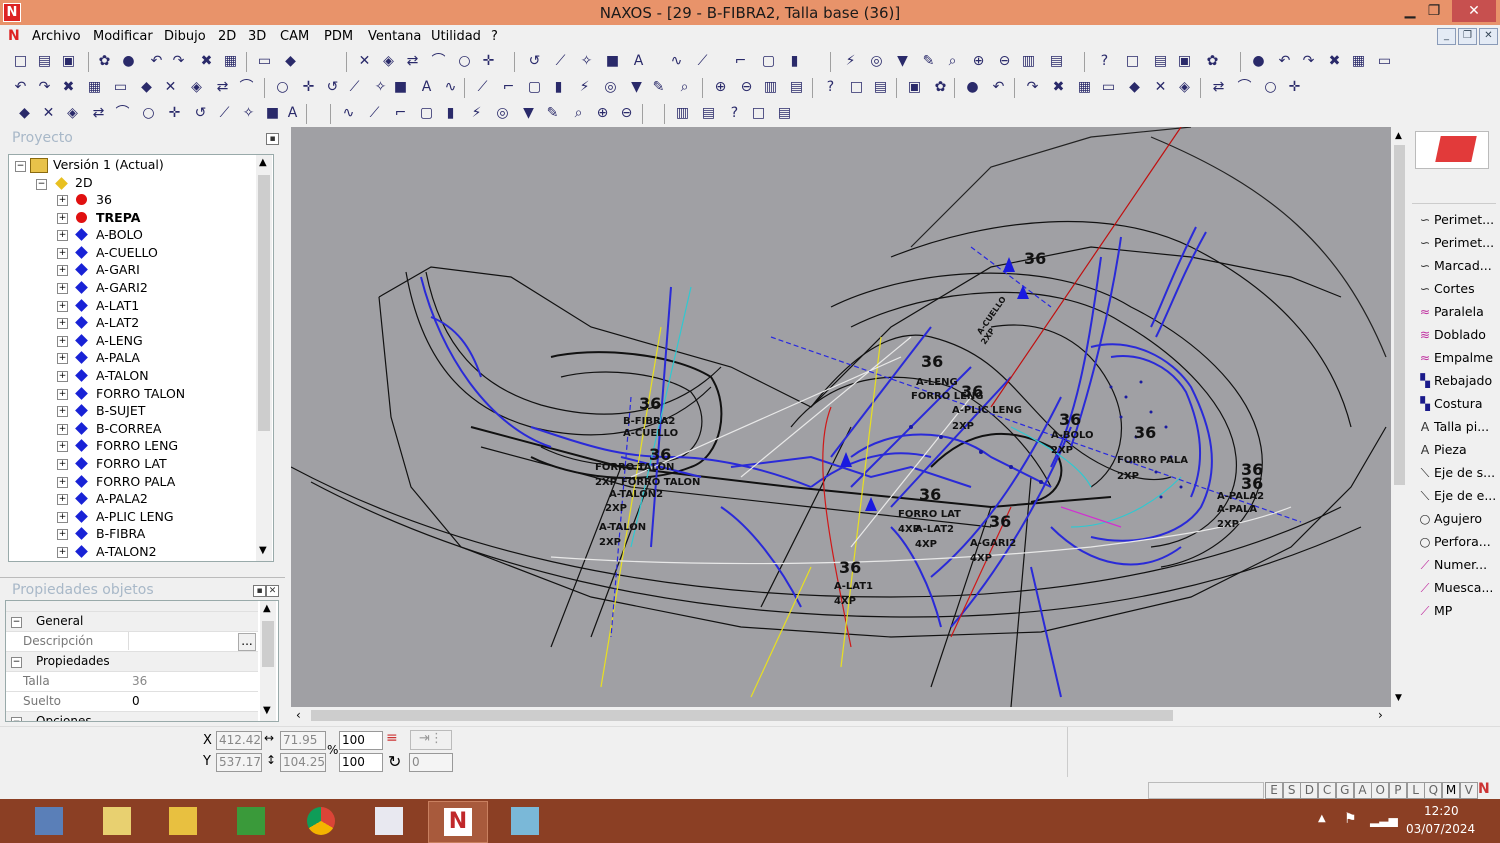 The image size is (1500, 843). I want to click on tree-scrollbar: ▲ ▼, so click(264, 358).